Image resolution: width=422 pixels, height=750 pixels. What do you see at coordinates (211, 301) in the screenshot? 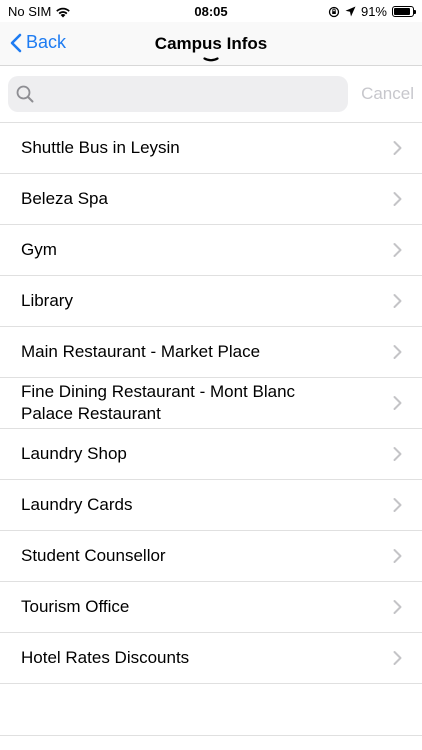
I see `list-item: Library` at bounding box center [211, 301].